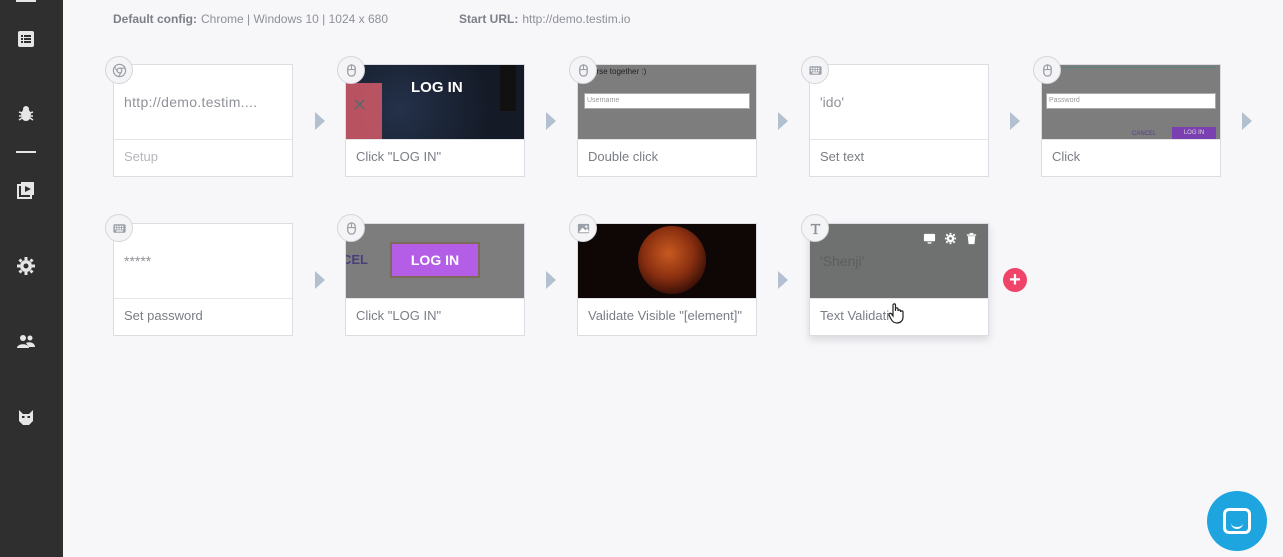 The height and width of the screenshot is (557, 1283). What do you see at coordinates (141, 156) in the screenshot?
I see `step-label: Setup` at bounding box center [141, 156].